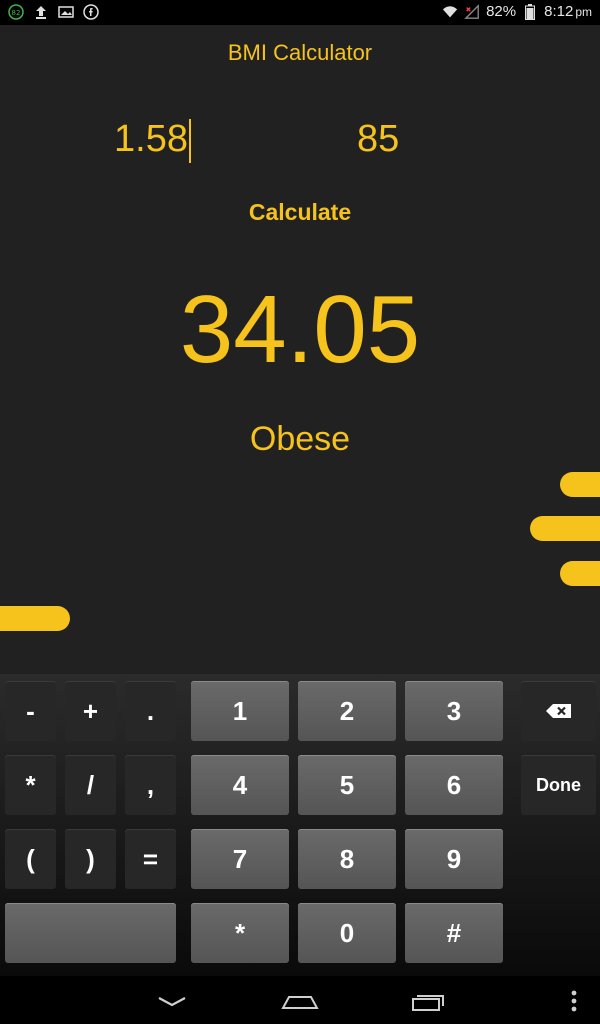  Describe the element at coordinates (30, 785) in the screenshot. I see `key-asterisk: *` at that location.